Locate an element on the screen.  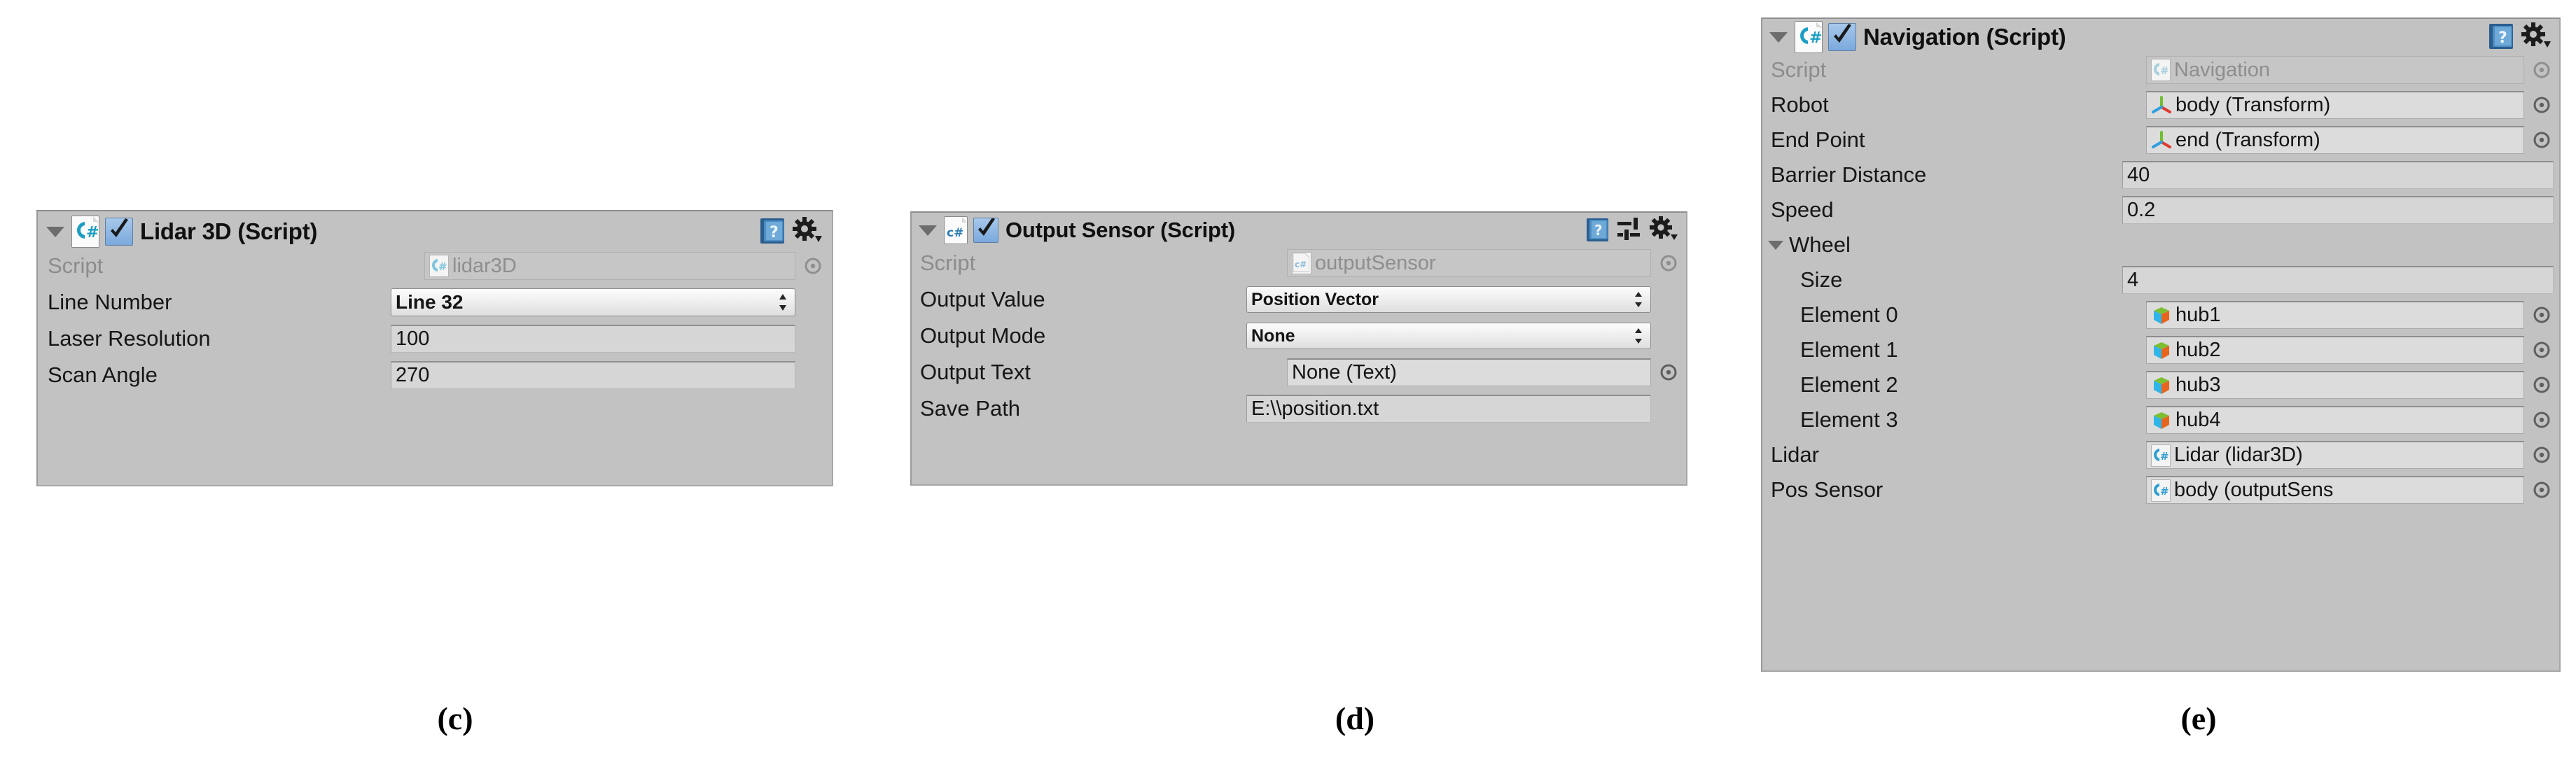
property-label: Element 0 is located at coordinates (1849, 314).